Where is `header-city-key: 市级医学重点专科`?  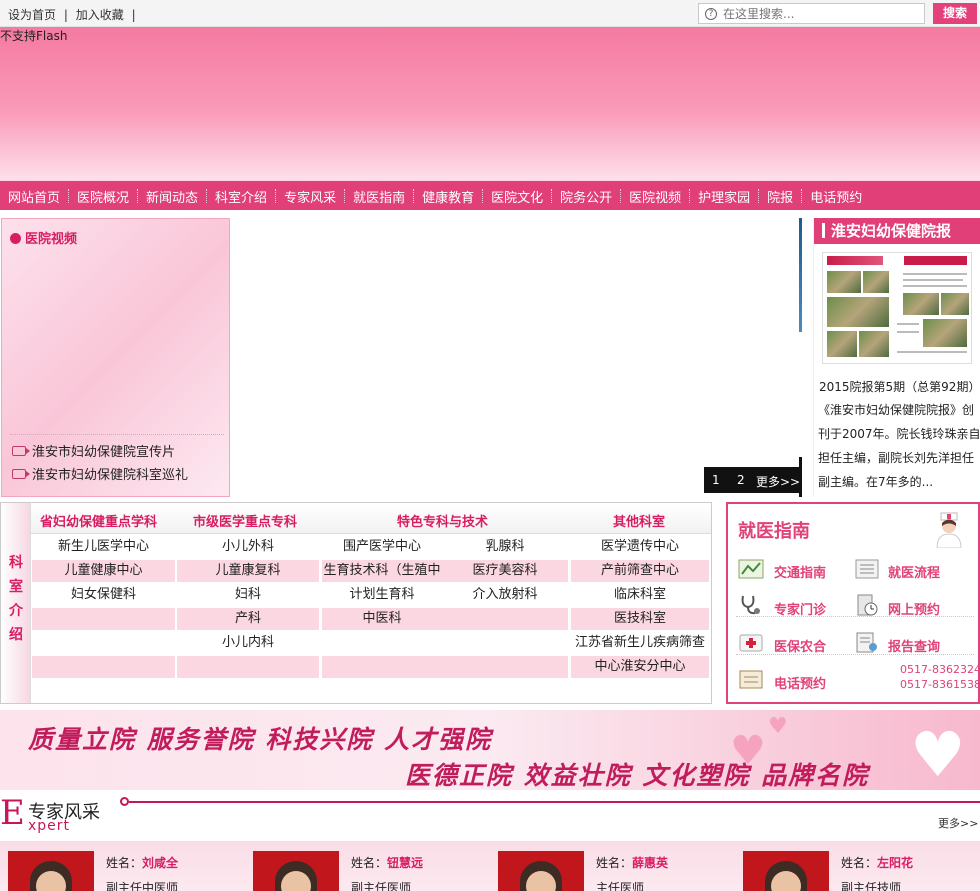 header-city-key: 市级医学重点专科 is located at coordinates (245, 520).